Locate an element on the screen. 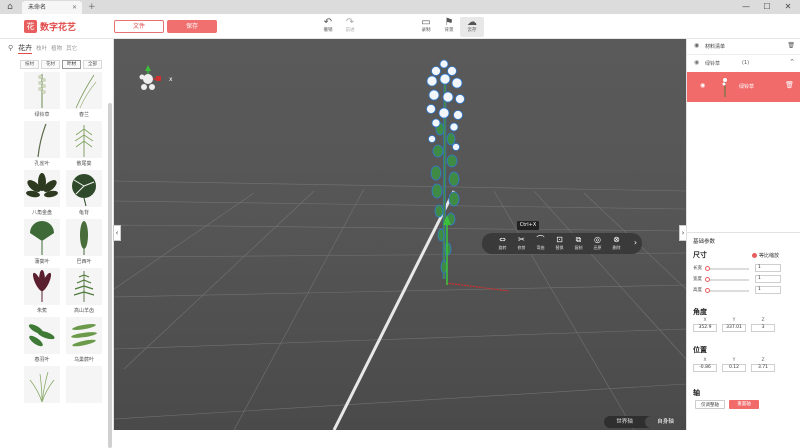 Image resolution: width=800 pixels, height=448 pixels. maximize-icon: ☐ is located at coordinates (767, 7).